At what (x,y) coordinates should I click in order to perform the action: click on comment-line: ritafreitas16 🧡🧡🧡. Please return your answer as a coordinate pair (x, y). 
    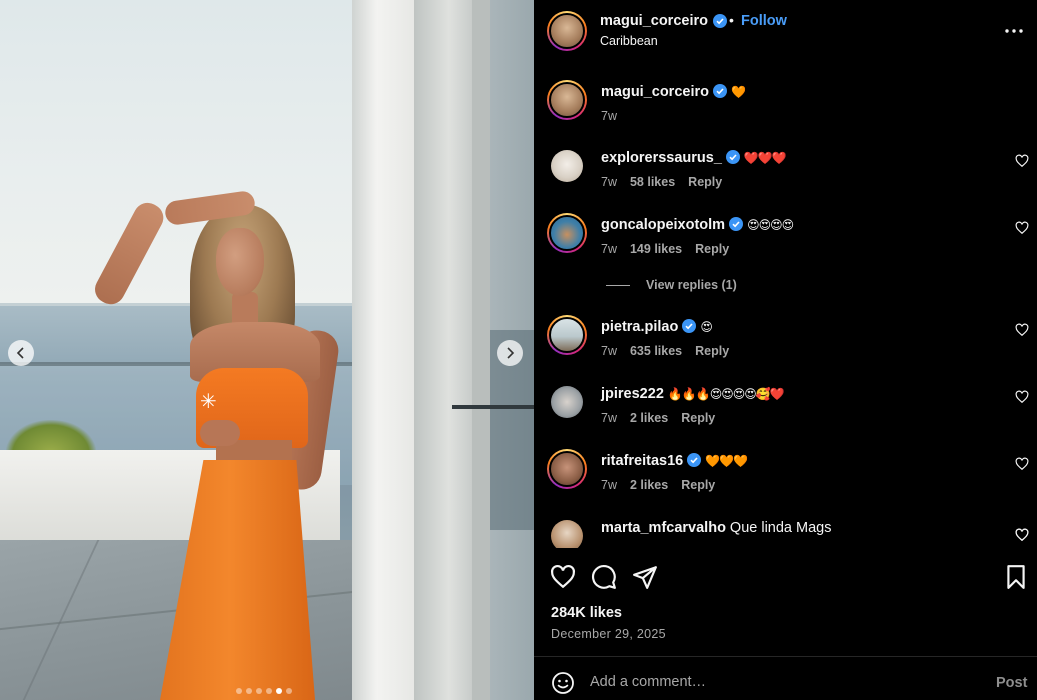
    Looking at the image, I should click on (674, 461).